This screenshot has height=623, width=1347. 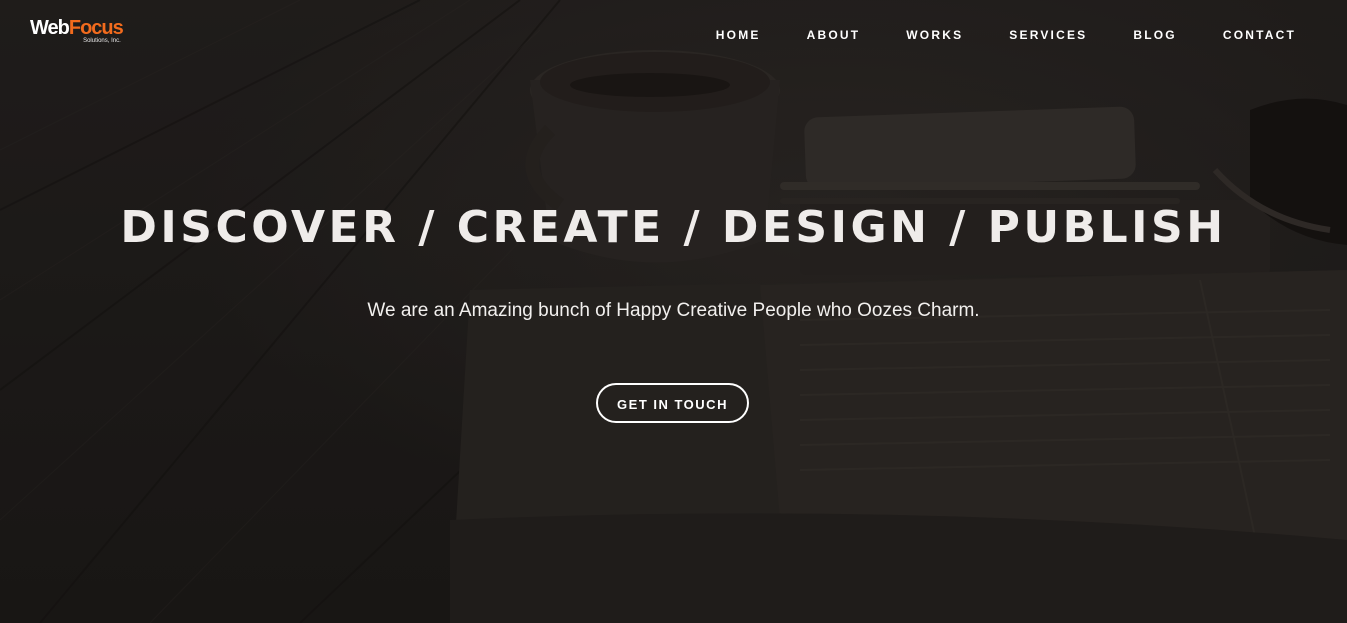 What do you see at coordinates (983, 35) in the screenshot?
I see `main-nav: HOME ABOUT WORKS SERVICES BLOG CONTACT` at bounding box center [983, 35].